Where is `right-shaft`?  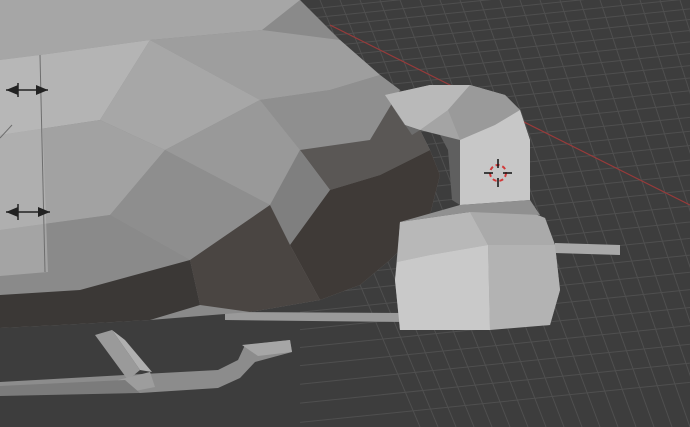
right-shaft is located at coordinates (587, 249).